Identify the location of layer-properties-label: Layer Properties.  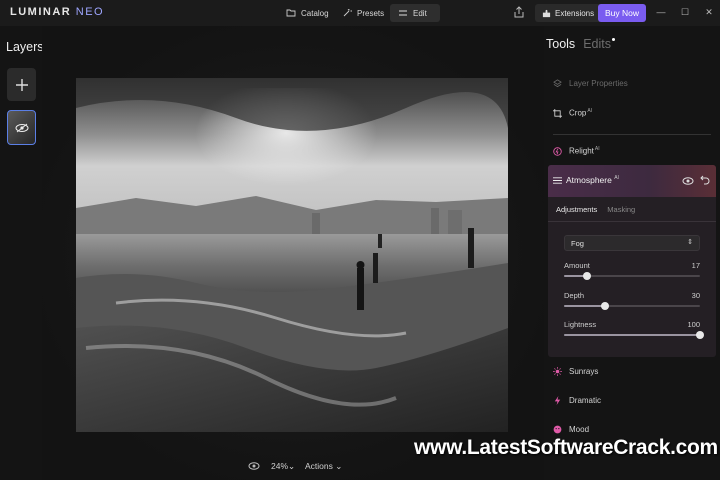
(598, 83).